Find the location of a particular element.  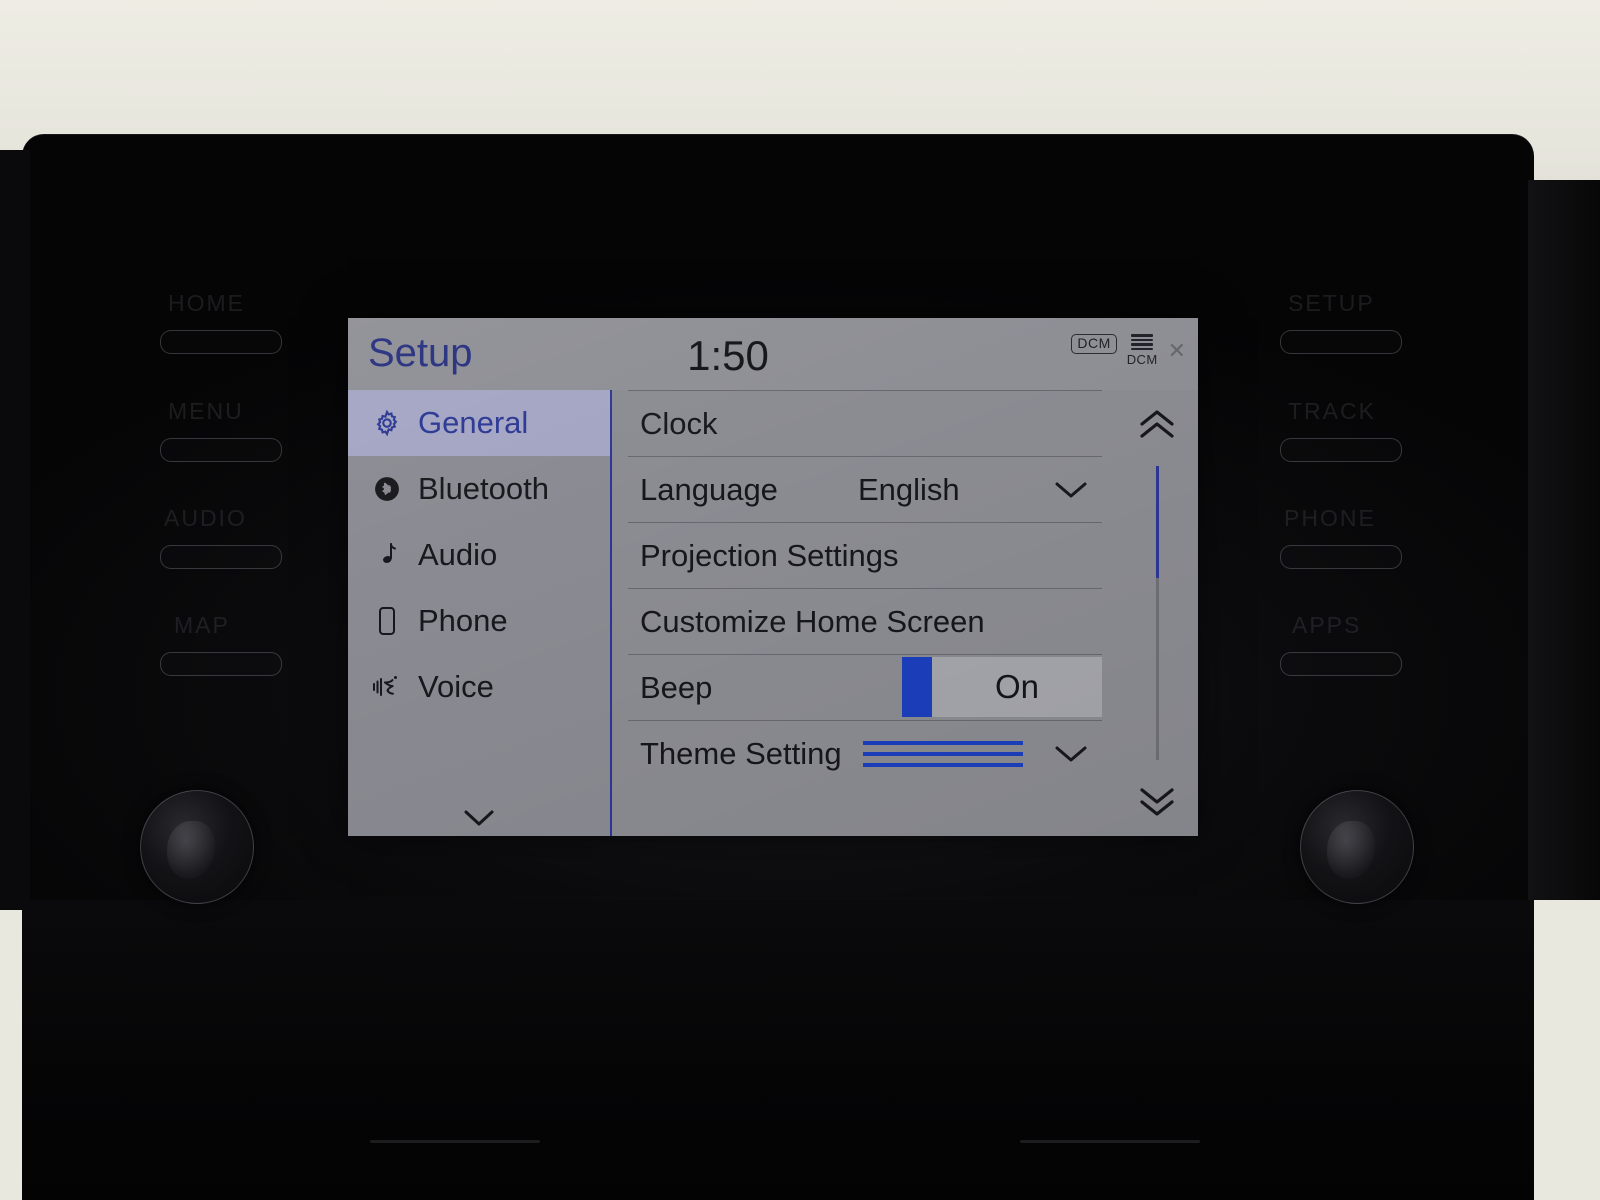

scroll-page-up-button is located at coordinates (1157, 425).